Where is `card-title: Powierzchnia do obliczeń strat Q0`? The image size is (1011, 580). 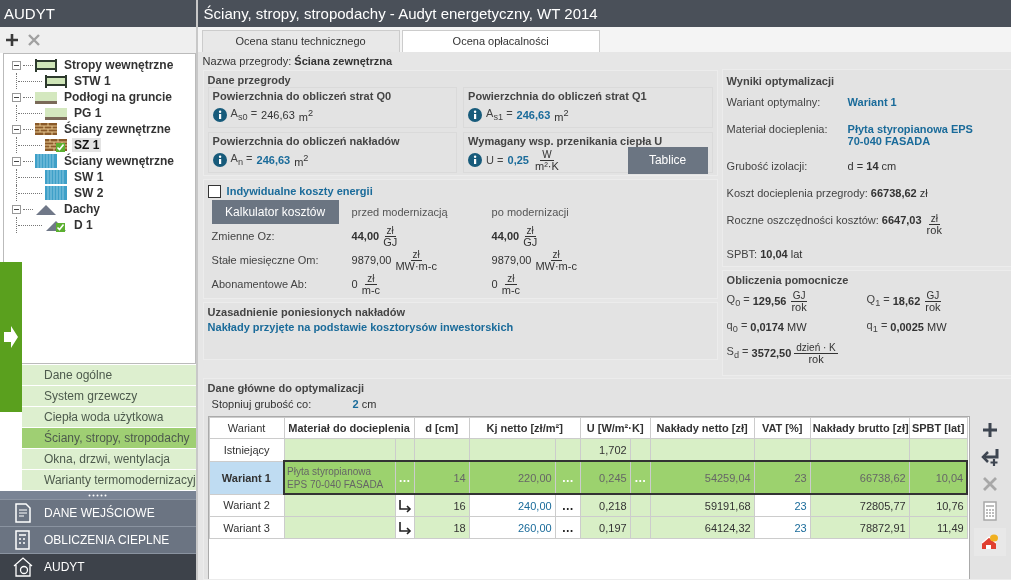
card-title: Powierzchnia do obliczeń strat Q0 is located at coordinates (302, 96).